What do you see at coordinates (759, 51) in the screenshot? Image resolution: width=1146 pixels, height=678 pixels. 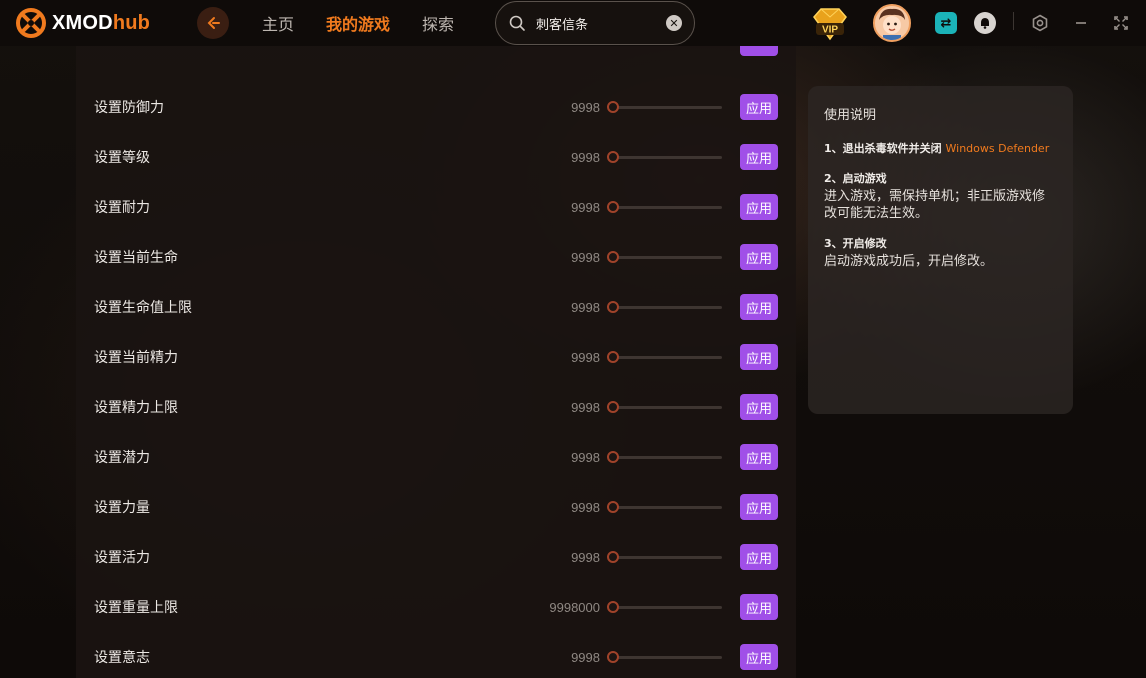 I see `apply-button-partial` at bounding box center [759, 51].